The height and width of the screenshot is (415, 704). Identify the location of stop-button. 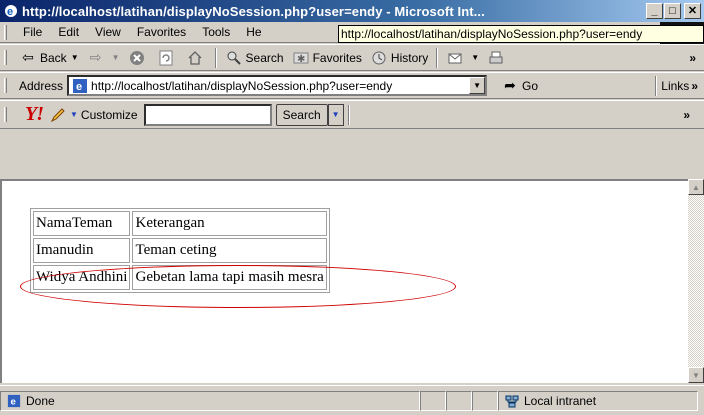
(138, 58).